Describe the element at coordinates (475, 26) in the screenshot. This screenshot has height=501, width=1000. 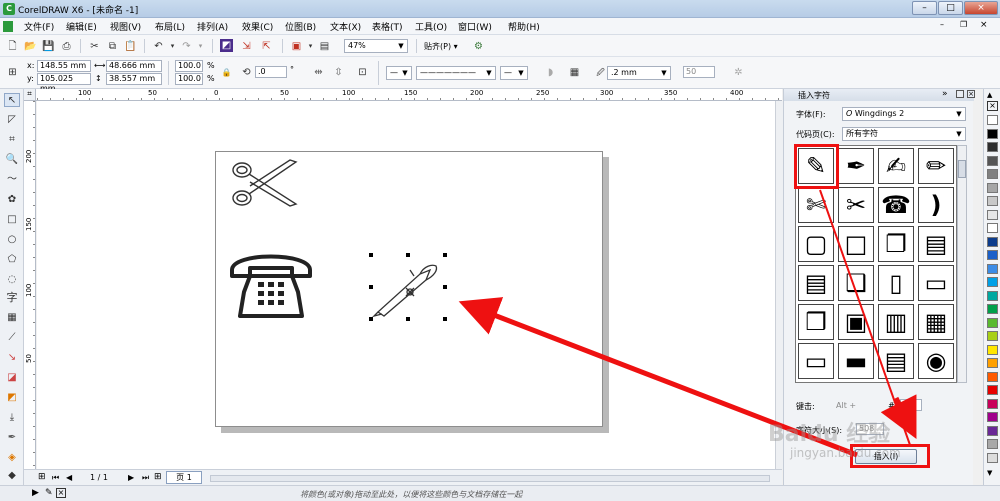
I see `menu-window: 窗口(W)` at that location.